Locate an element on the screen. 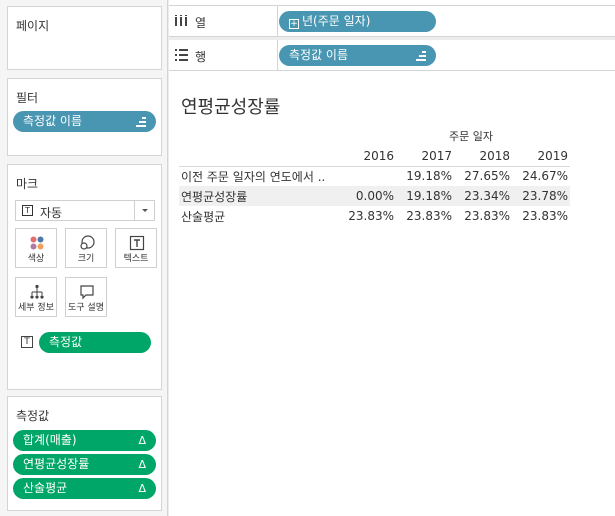 This screenshot has width=615, height=516. text-button: 텍스트 is located at coordinates (136, 248).